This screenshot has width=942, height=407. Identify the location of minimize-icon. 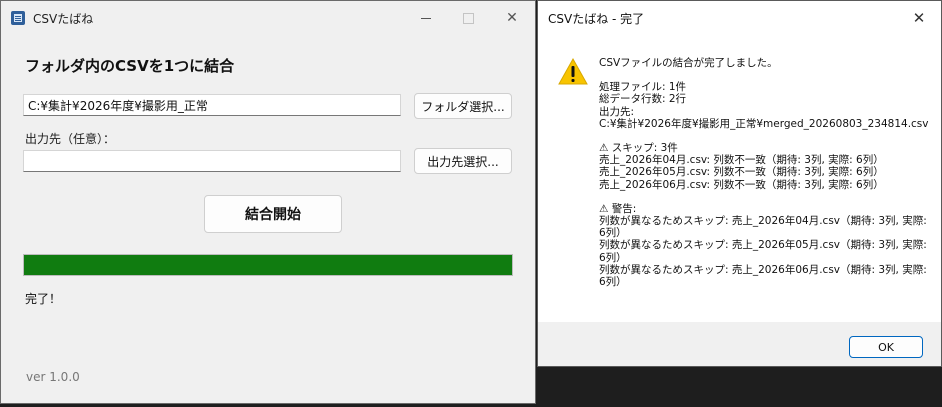
(426, 18).